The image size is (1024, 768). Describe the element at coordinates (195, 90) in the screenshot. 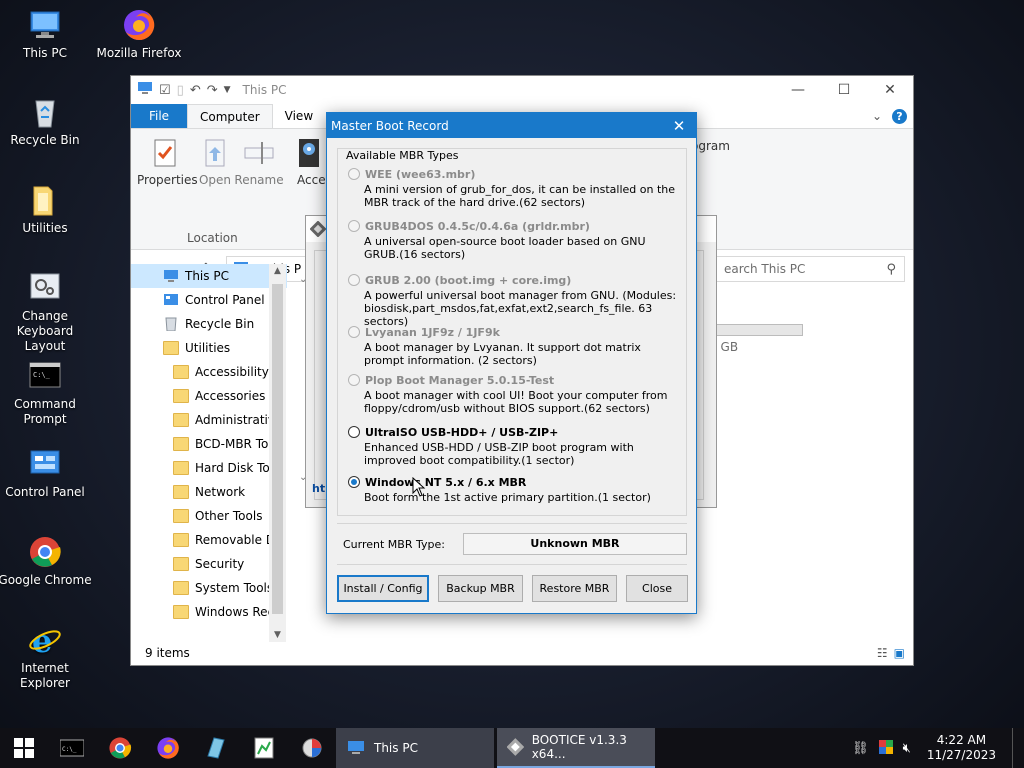

I see `undo-icon: ↶` at that location.